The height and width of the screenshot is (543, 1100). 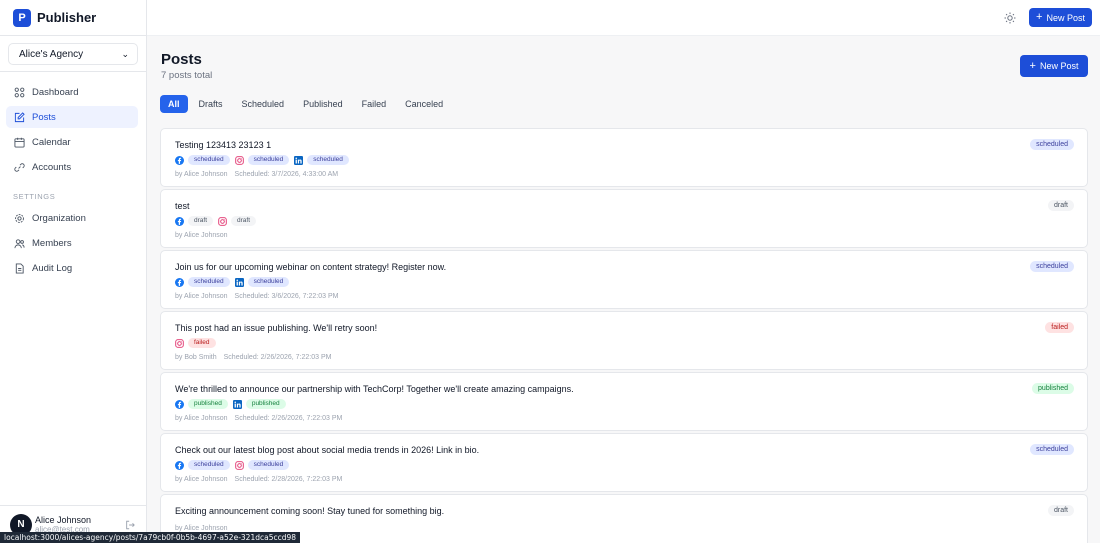 What do you see at coordinates (624, 218) in the screenshot?
I see `post-card: test draft draft draft by Alice Johnson` at bounding box center [624, 218].